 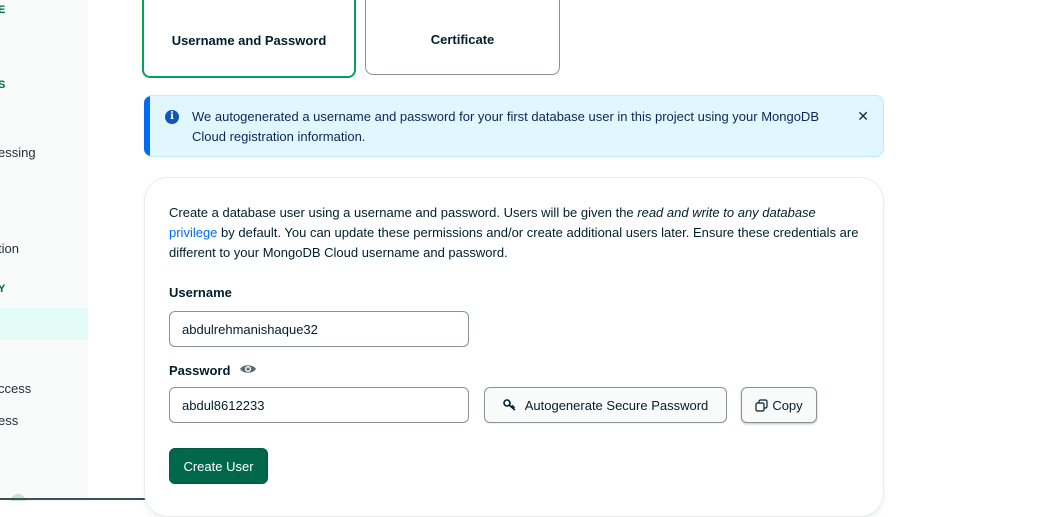 I want to click on auth-method-label: Username and Password, so click(x=249, y=40).